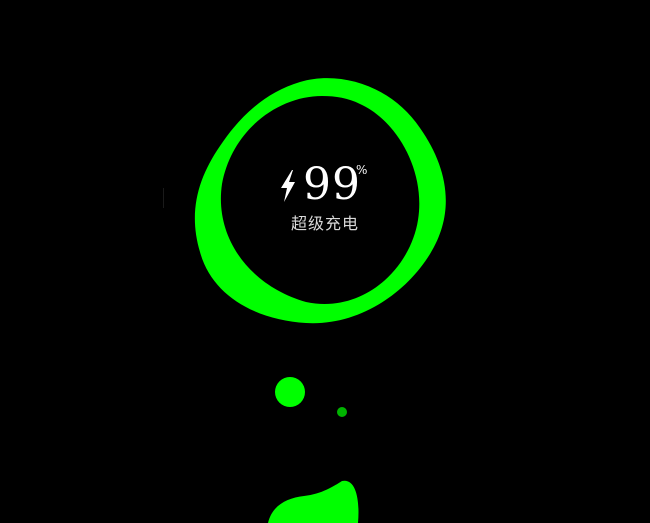 The image size is (650, 523). I want to click on charge-readout: 99 %, so click(331, 185).